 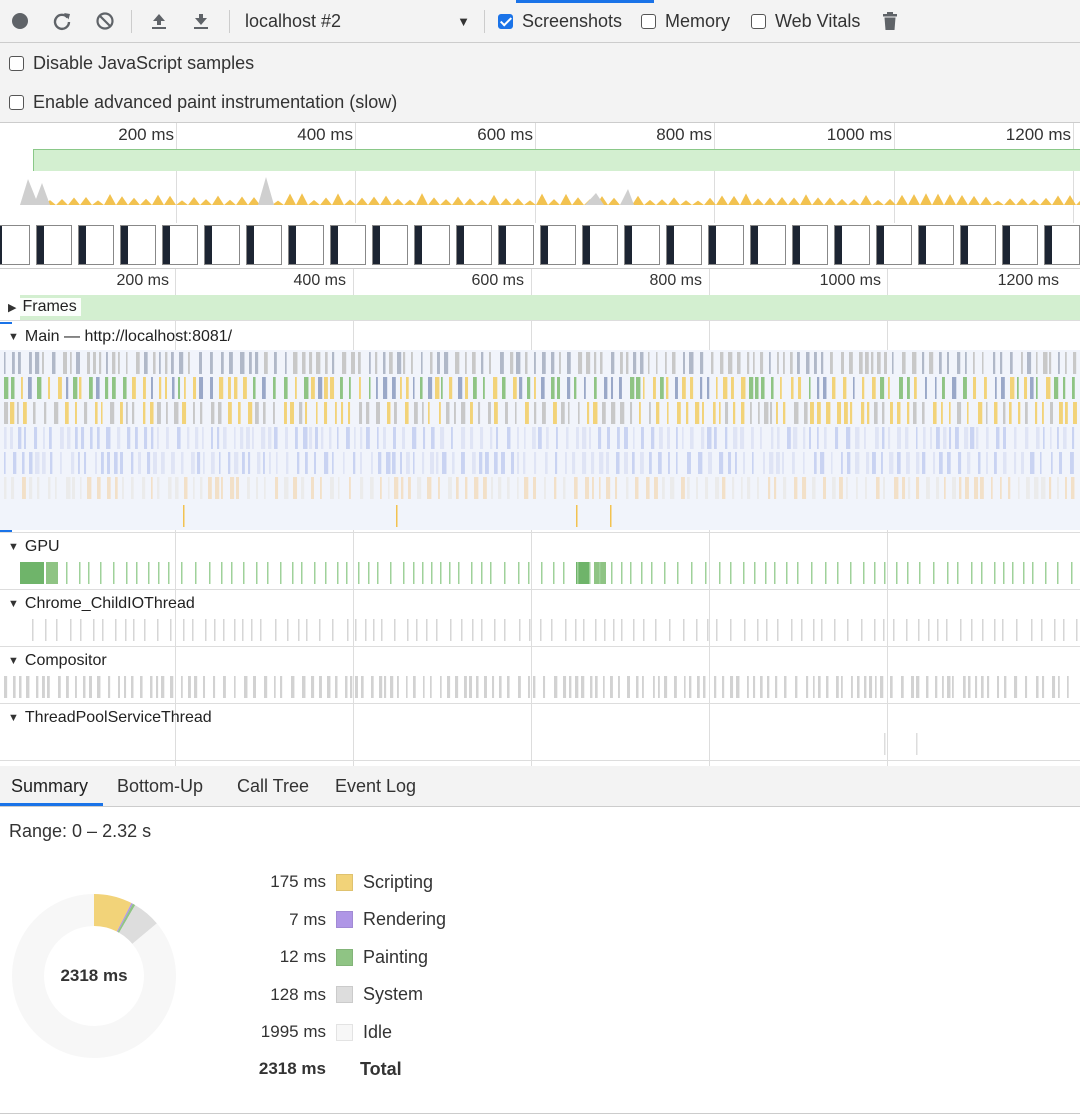 I want to click on frames-track: ▶ Frames, so click(x=540, y=308).